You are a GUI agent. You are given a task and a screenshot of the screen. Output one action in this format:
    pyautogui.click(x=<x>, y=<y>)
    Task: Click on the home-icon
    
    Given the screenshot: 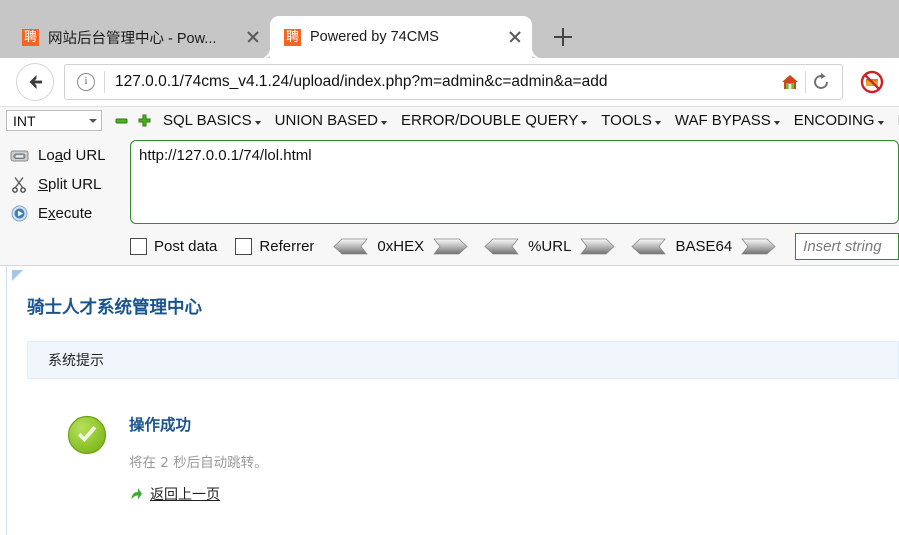 What is the action you would take?
    pyautogui.click(x=790, y=82)
    